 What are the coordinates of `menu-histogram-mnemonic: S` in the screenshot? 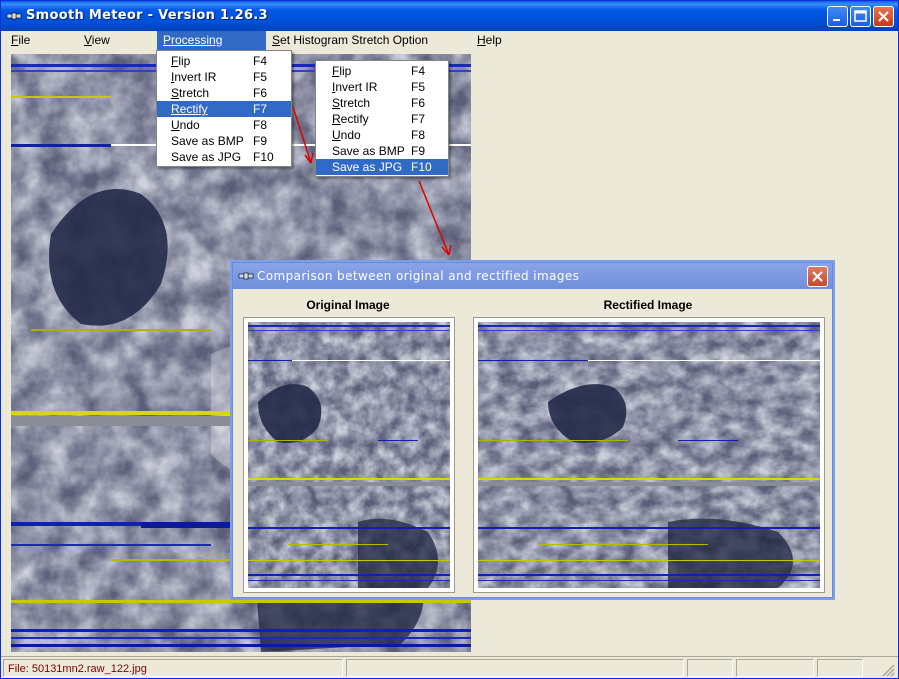 It's located at (276, 40).